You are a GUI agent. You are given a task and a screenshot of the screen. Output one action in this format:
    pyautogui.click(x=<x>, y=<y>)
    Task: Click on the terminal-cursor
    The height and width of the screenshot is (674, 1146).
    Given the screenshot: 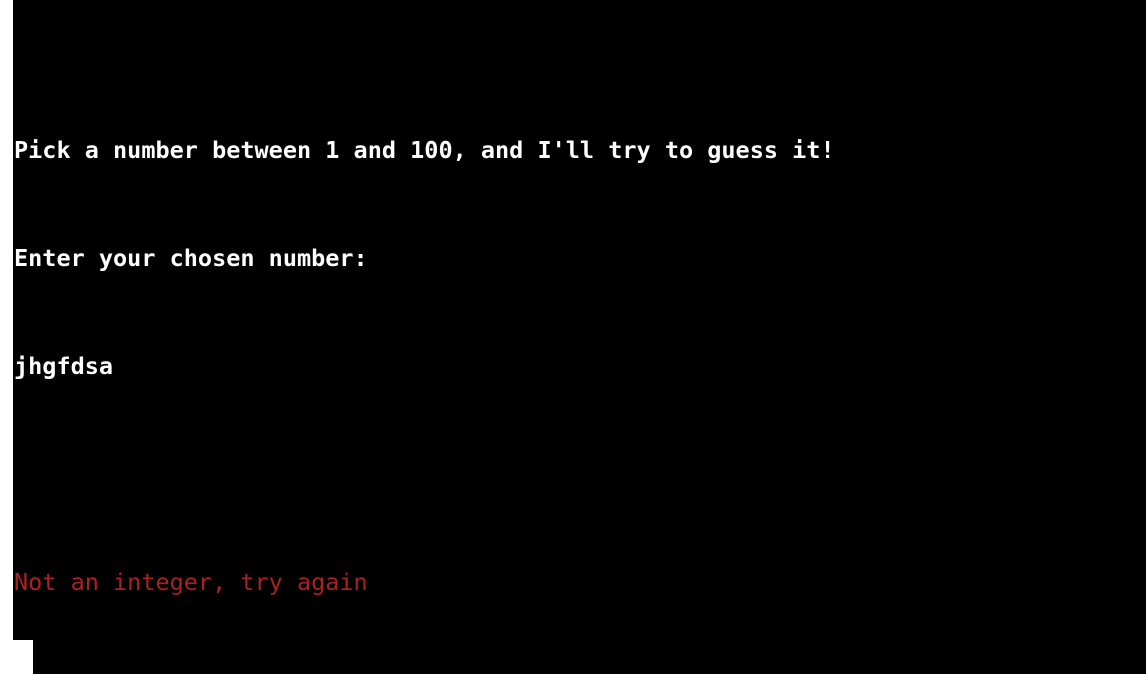 What is the action you would take?
    pyautogui.click(x=23, y=661)
    